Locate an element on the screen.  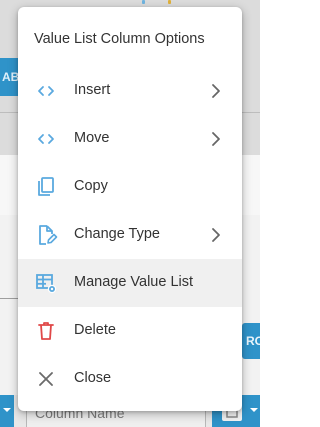
background-right-button: RO is located at coordinates (251, 341).